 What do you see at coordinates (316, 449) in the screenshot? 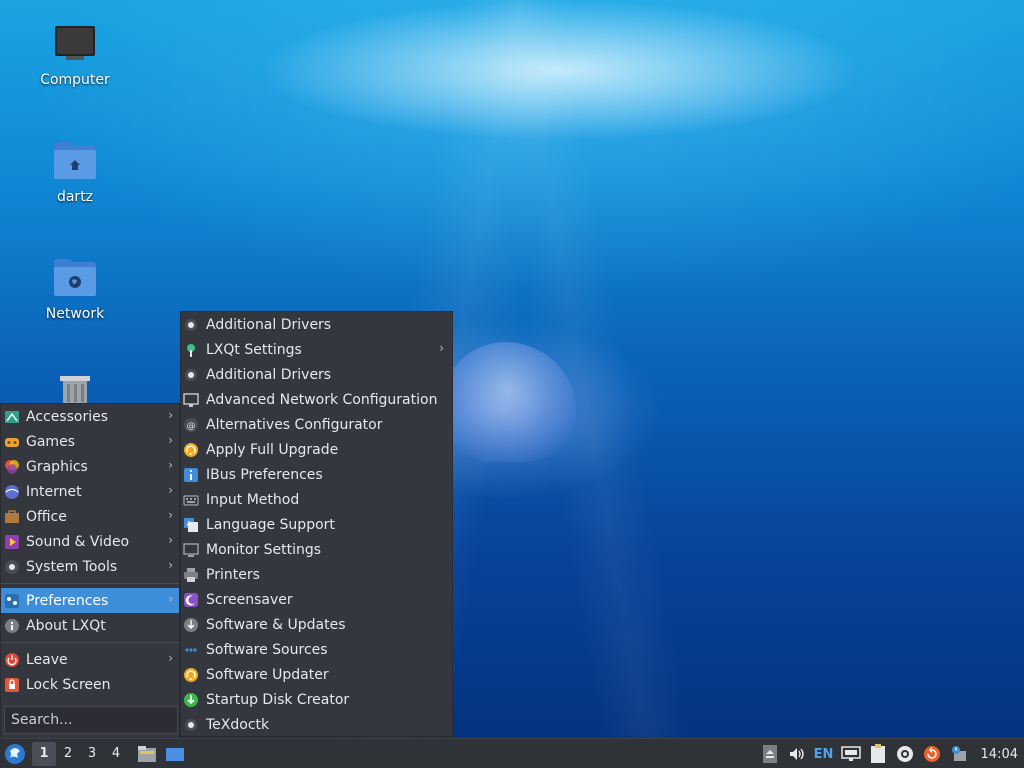
I see `submenu-item-apply-full-upgrade: Apply Full Upgrade` at bounding box center [316, 449].